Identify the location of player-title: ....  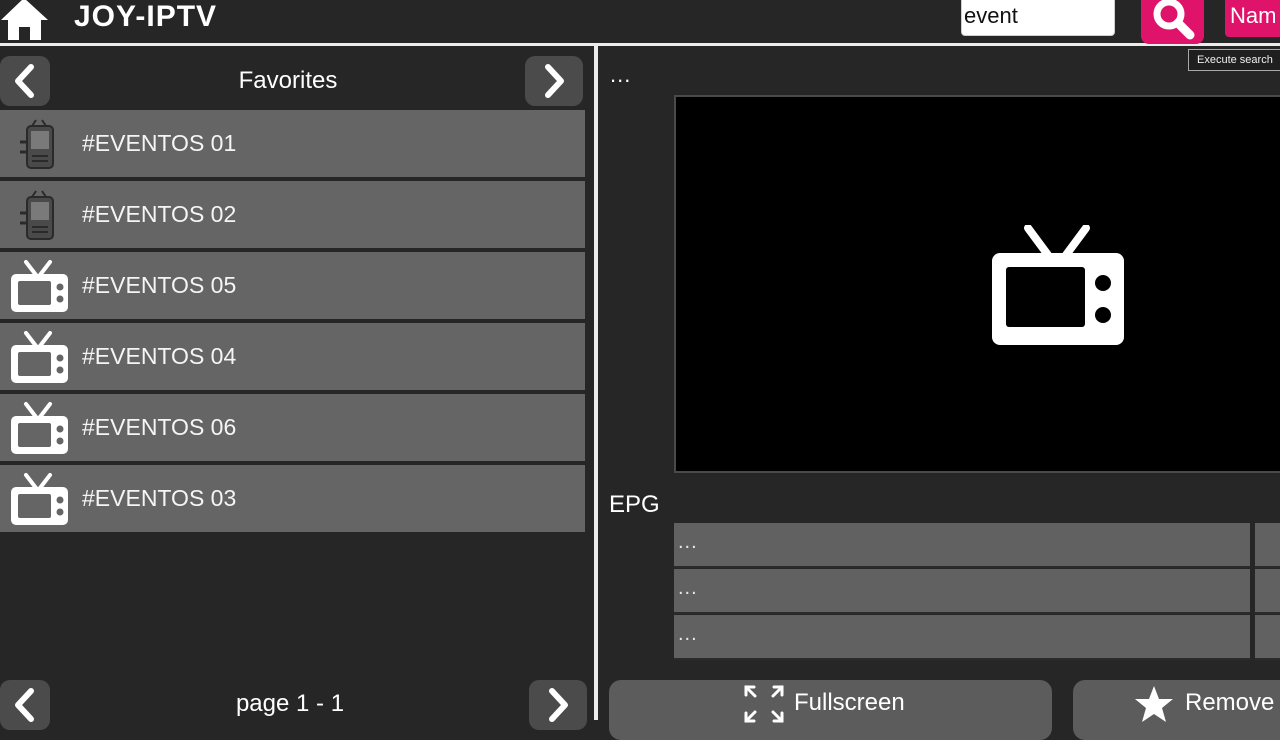
(621, 74).